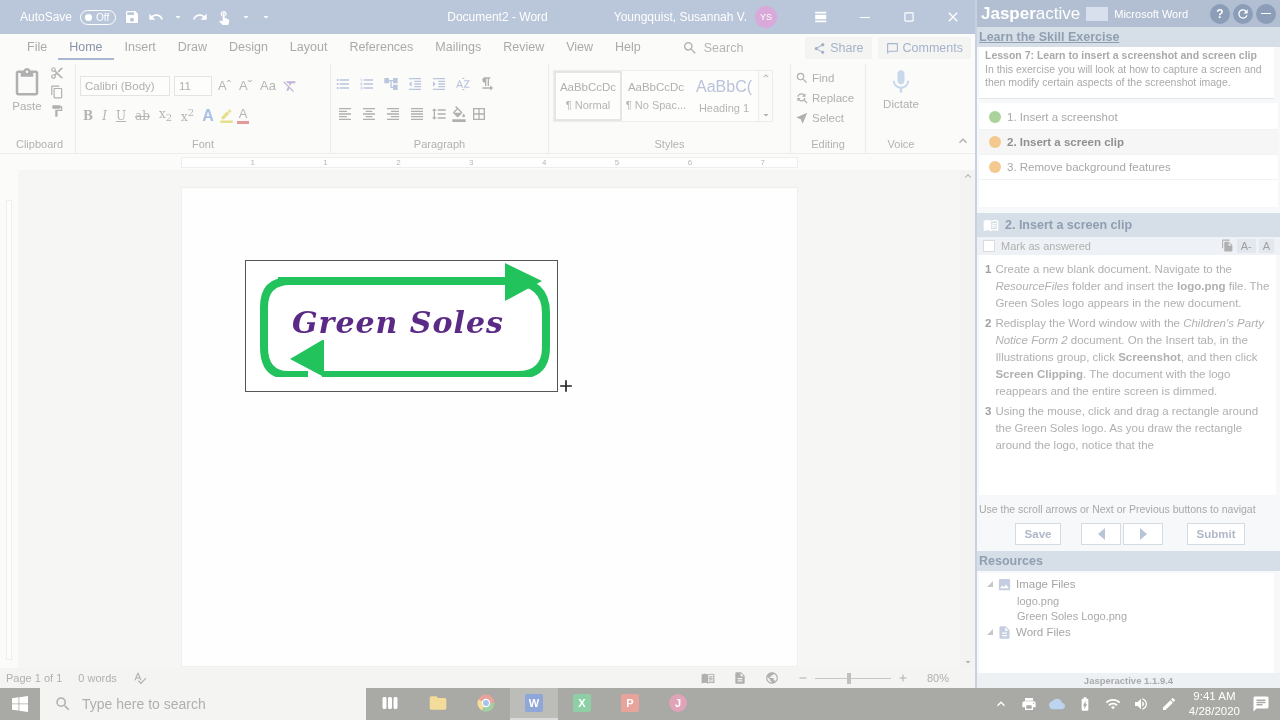 This screenshot has height=720, width=1280. What do you see at coordinates (367, 84) in the screenshot?
I see `numbering-icon` at bounding box center [367, 84].